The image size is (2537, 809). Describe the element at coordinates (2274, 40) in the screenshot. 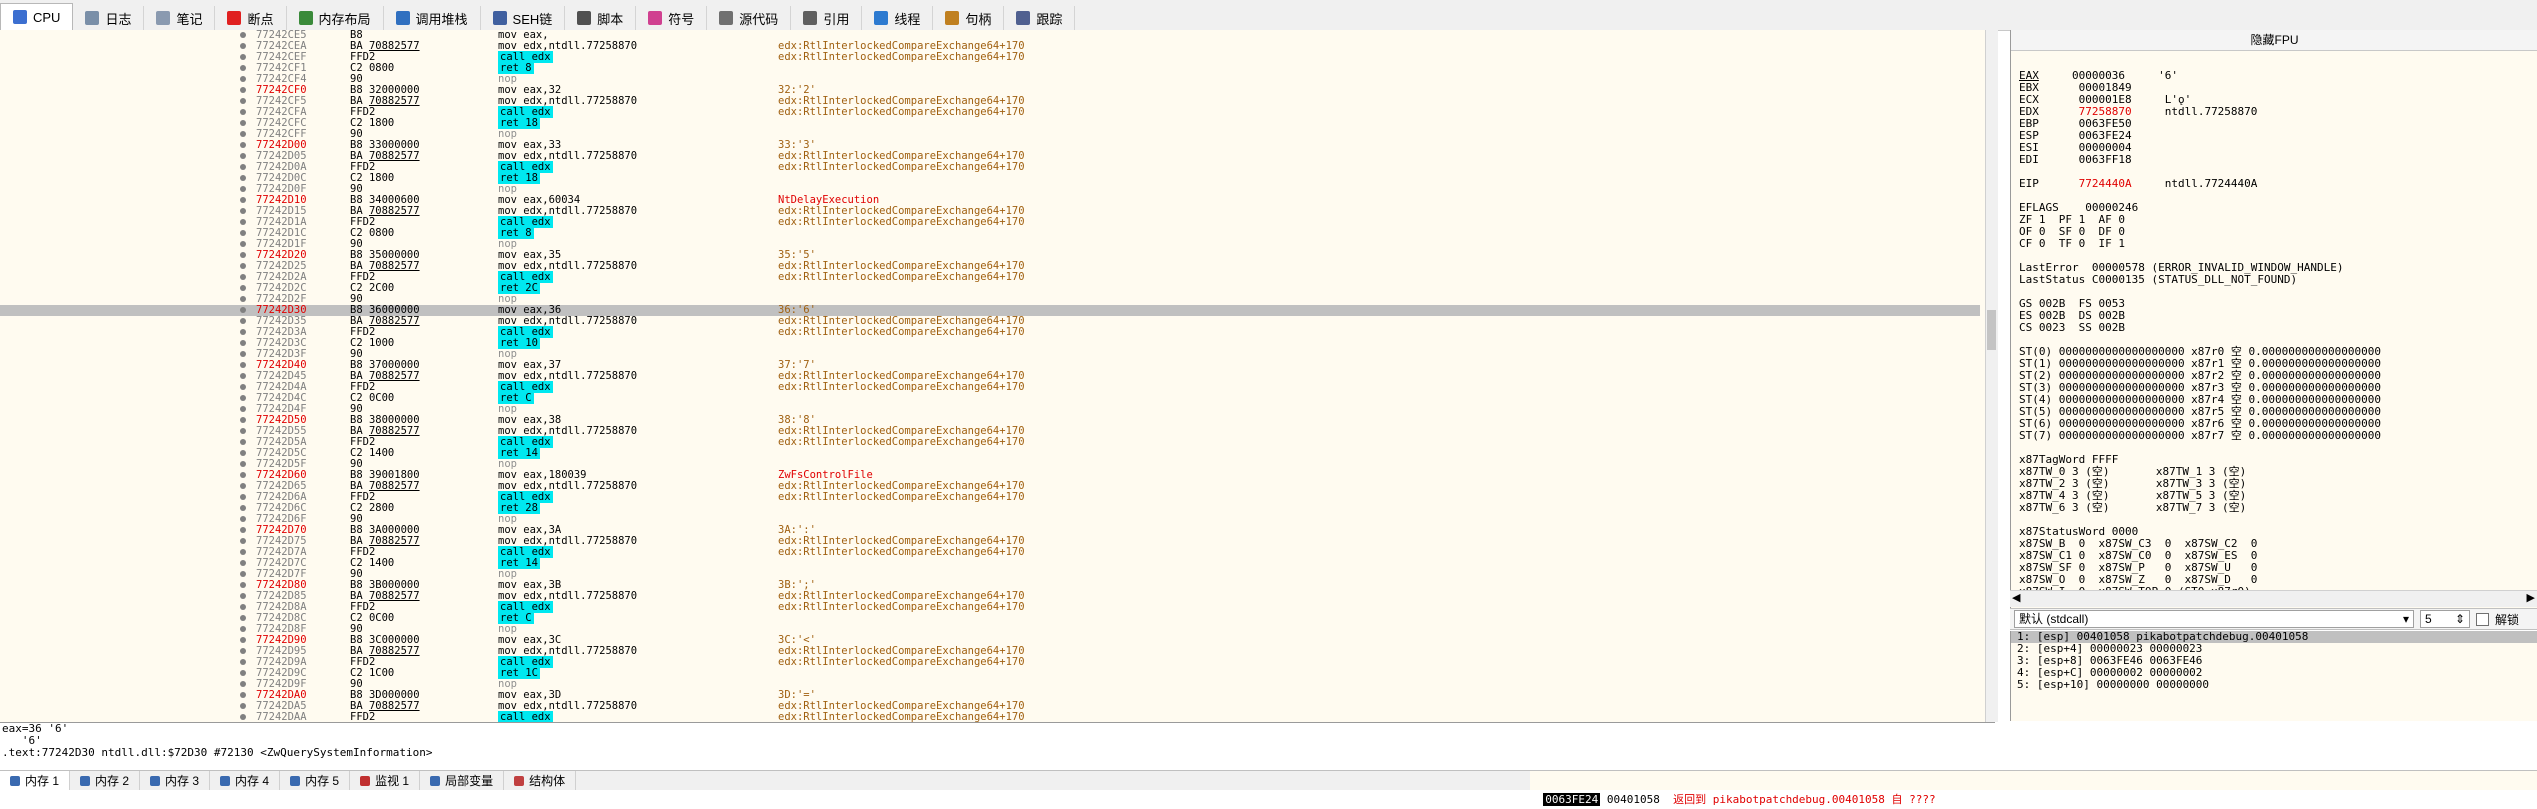

I see `hide-fpu-button: 隐藏FPU` at that location.